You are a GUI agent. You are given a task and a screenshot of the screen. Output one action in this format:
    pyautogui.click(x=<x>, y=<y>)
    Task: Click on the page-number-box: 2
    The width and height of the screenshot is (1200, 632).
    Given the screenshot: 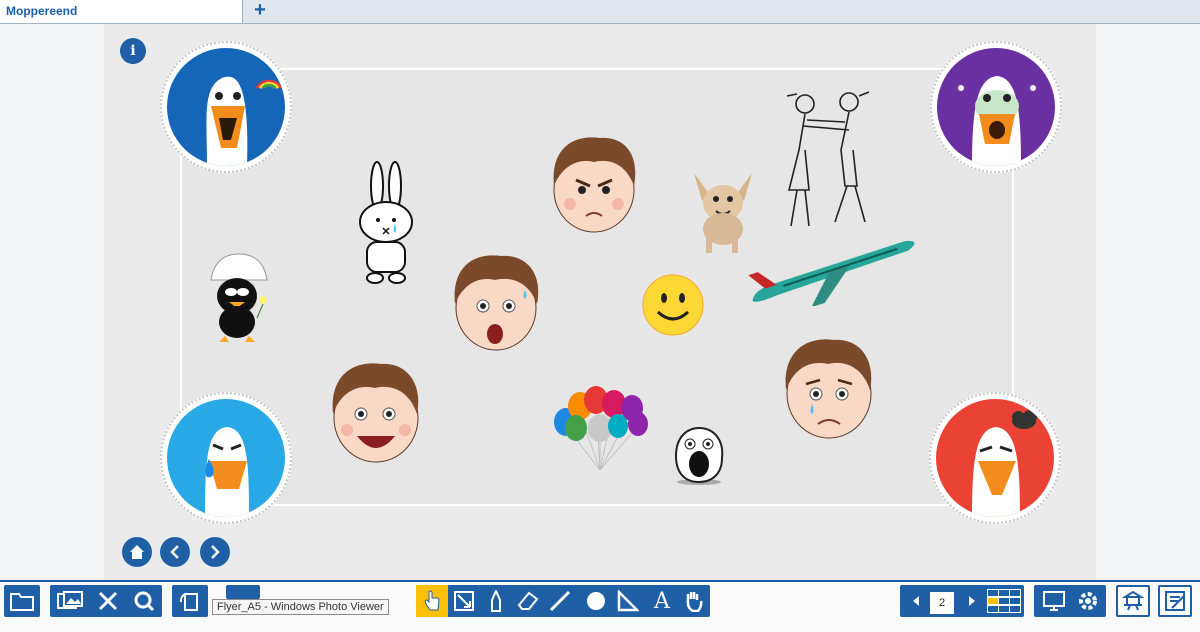 What is the action you would take?
    pyautogui.click(x=942, y=603)
    